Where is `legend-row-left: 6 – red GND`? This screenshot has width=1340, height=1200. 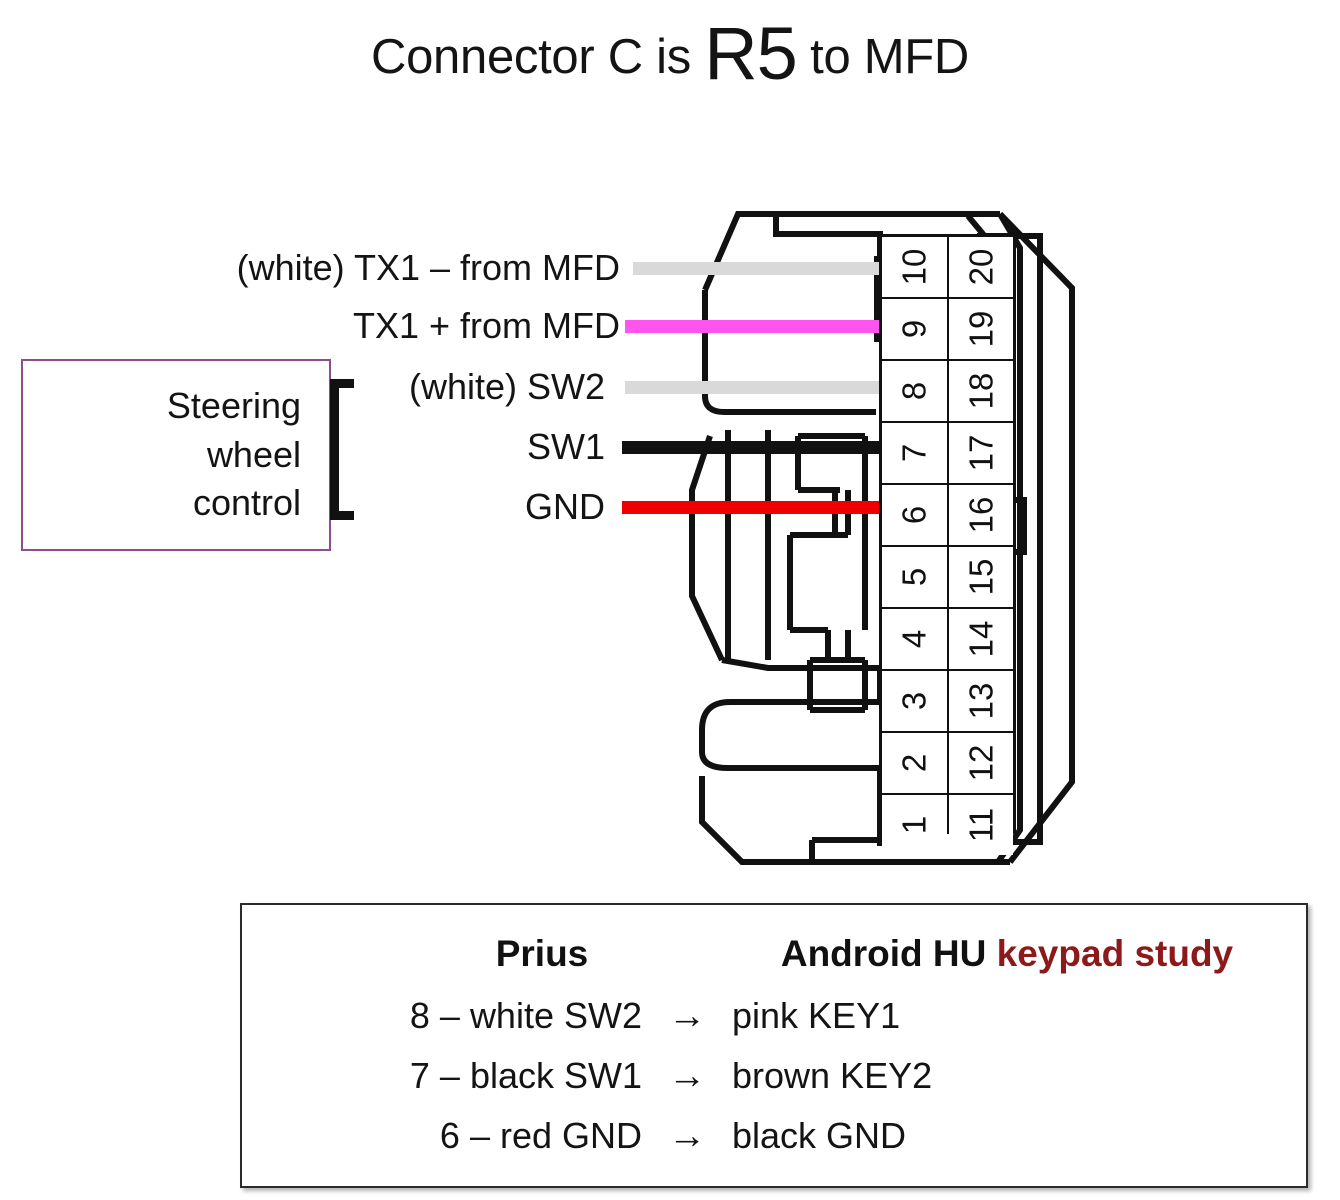
legend-row-left: 6 – red GND is located at coordinates (540, 1135).